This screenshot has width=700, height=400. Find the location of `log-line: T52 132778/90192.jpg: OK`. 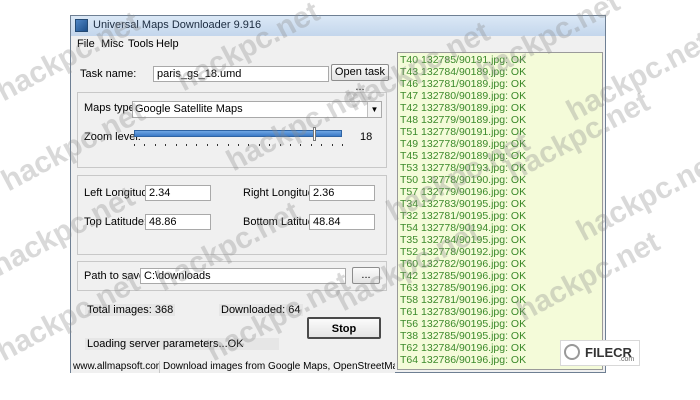

log-line: T52 132778/90192.jpg: OK is located at coordinates (463, 252).